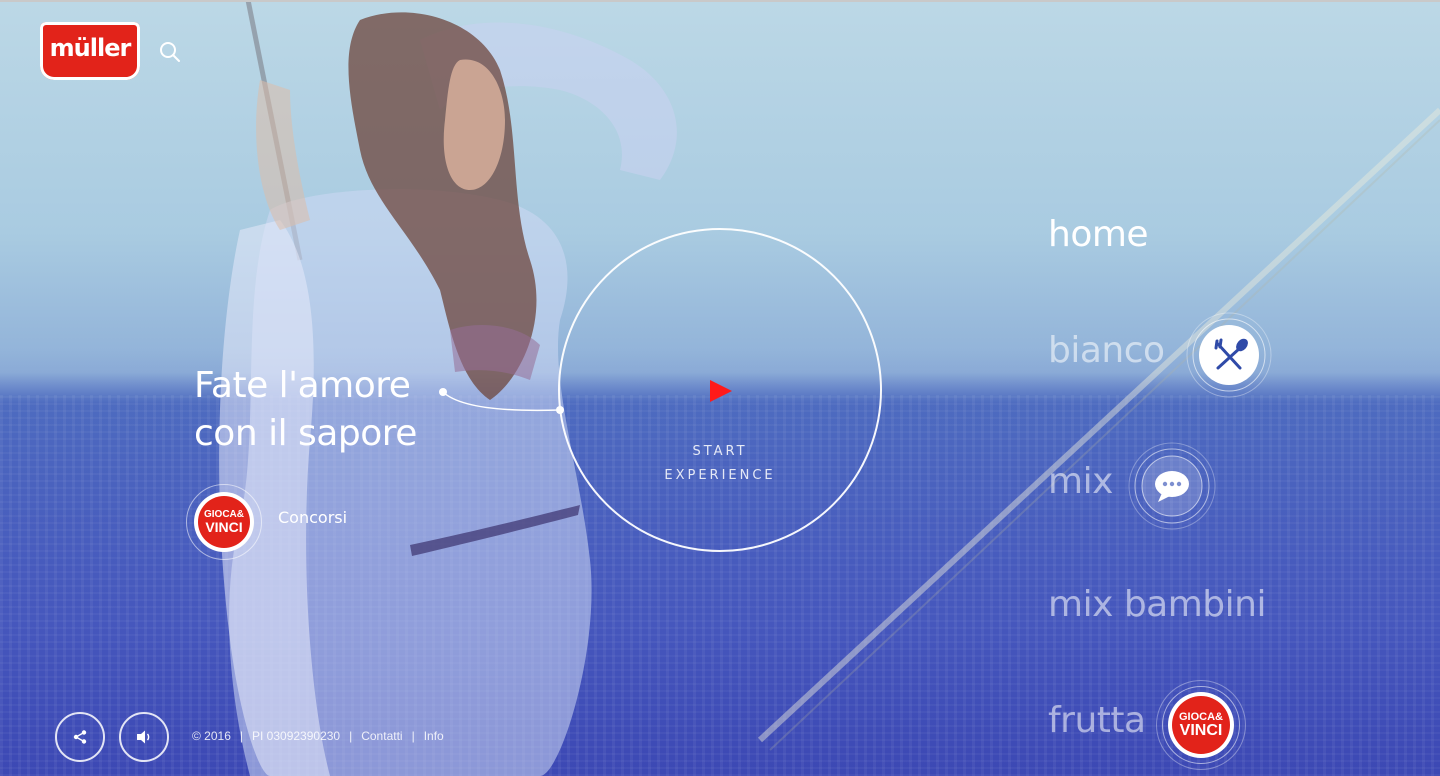  Describe the element at coordinates (501, 401) in the screenshot. I see `connector-line` at that location.